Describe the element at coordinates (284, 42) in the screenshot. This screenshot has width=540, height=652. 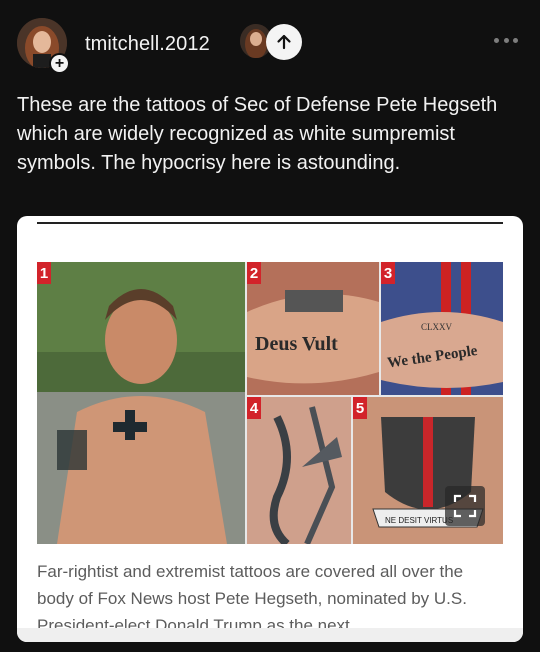
I see `arrow-up-icon` at that location.